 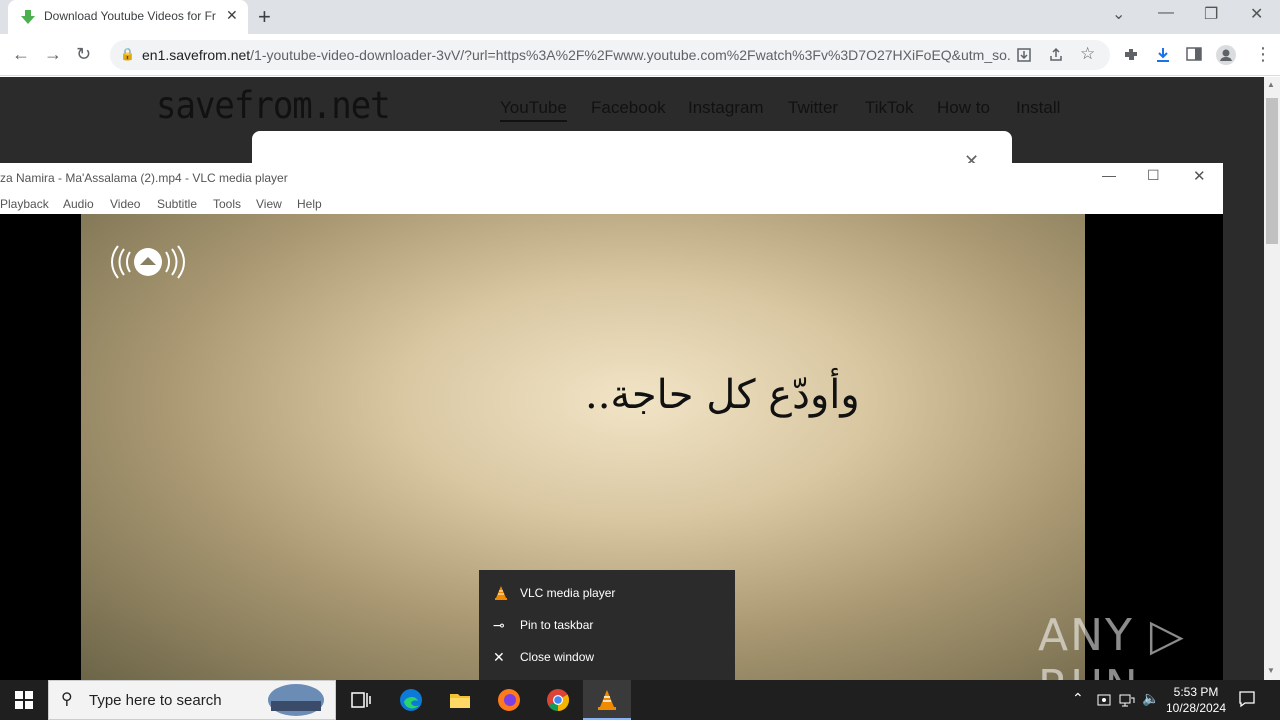 I want to click on reload-icon: ↻, so click(x=83, y=54).